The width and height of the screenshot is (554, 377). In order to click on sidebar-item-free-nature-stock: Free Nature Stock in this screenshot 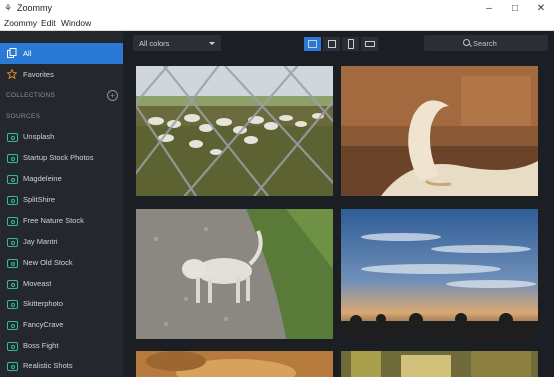, I will do `click(61, 220)`.